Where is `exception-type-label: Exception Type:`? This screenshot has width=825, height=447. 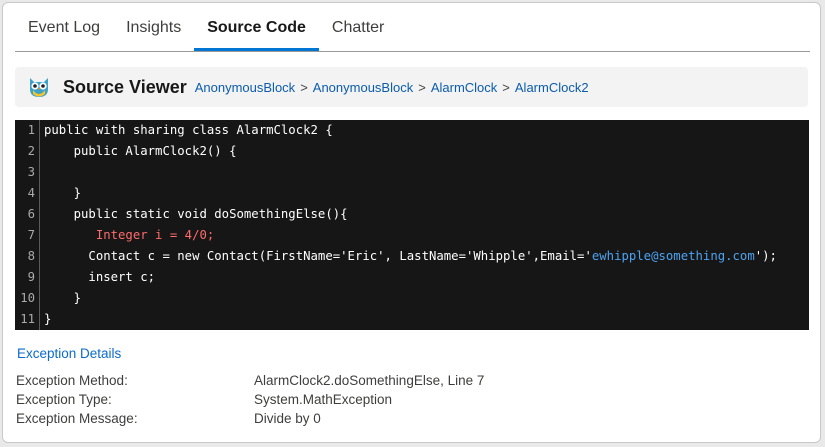
exception-type-label: Exception Type: is located at coordinates (64, 399).